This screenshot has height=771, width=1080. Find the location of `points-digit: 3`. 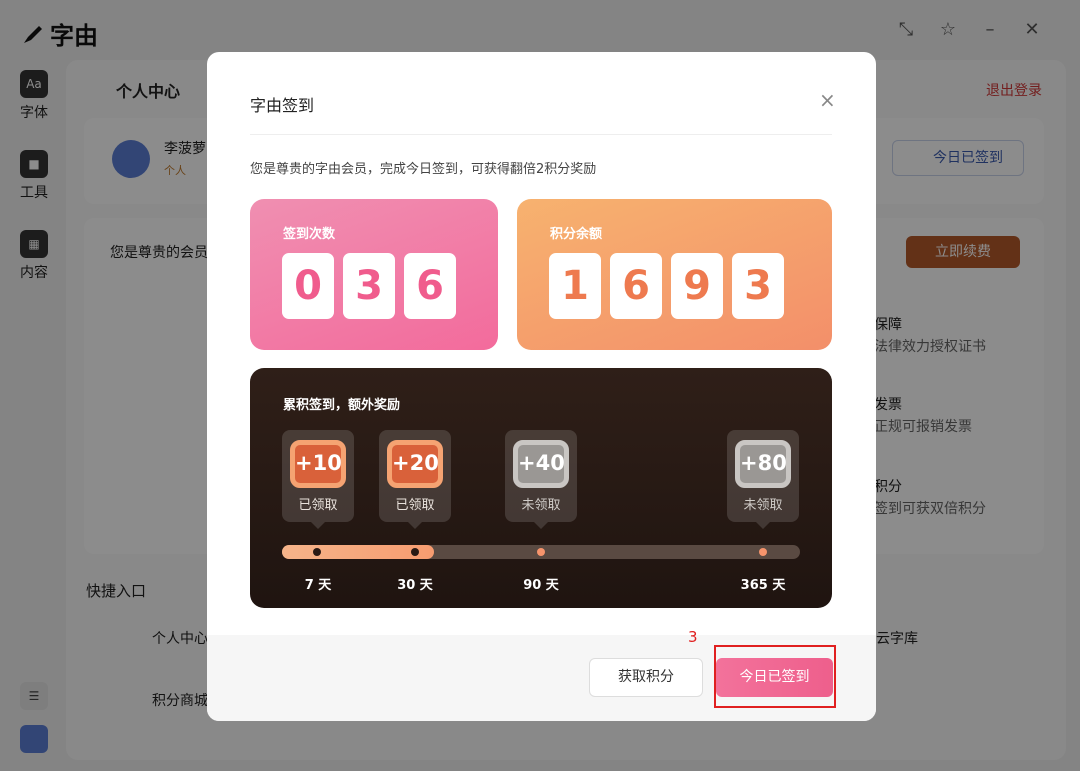

points-digit: 3 is located at coordinates (758, 286).